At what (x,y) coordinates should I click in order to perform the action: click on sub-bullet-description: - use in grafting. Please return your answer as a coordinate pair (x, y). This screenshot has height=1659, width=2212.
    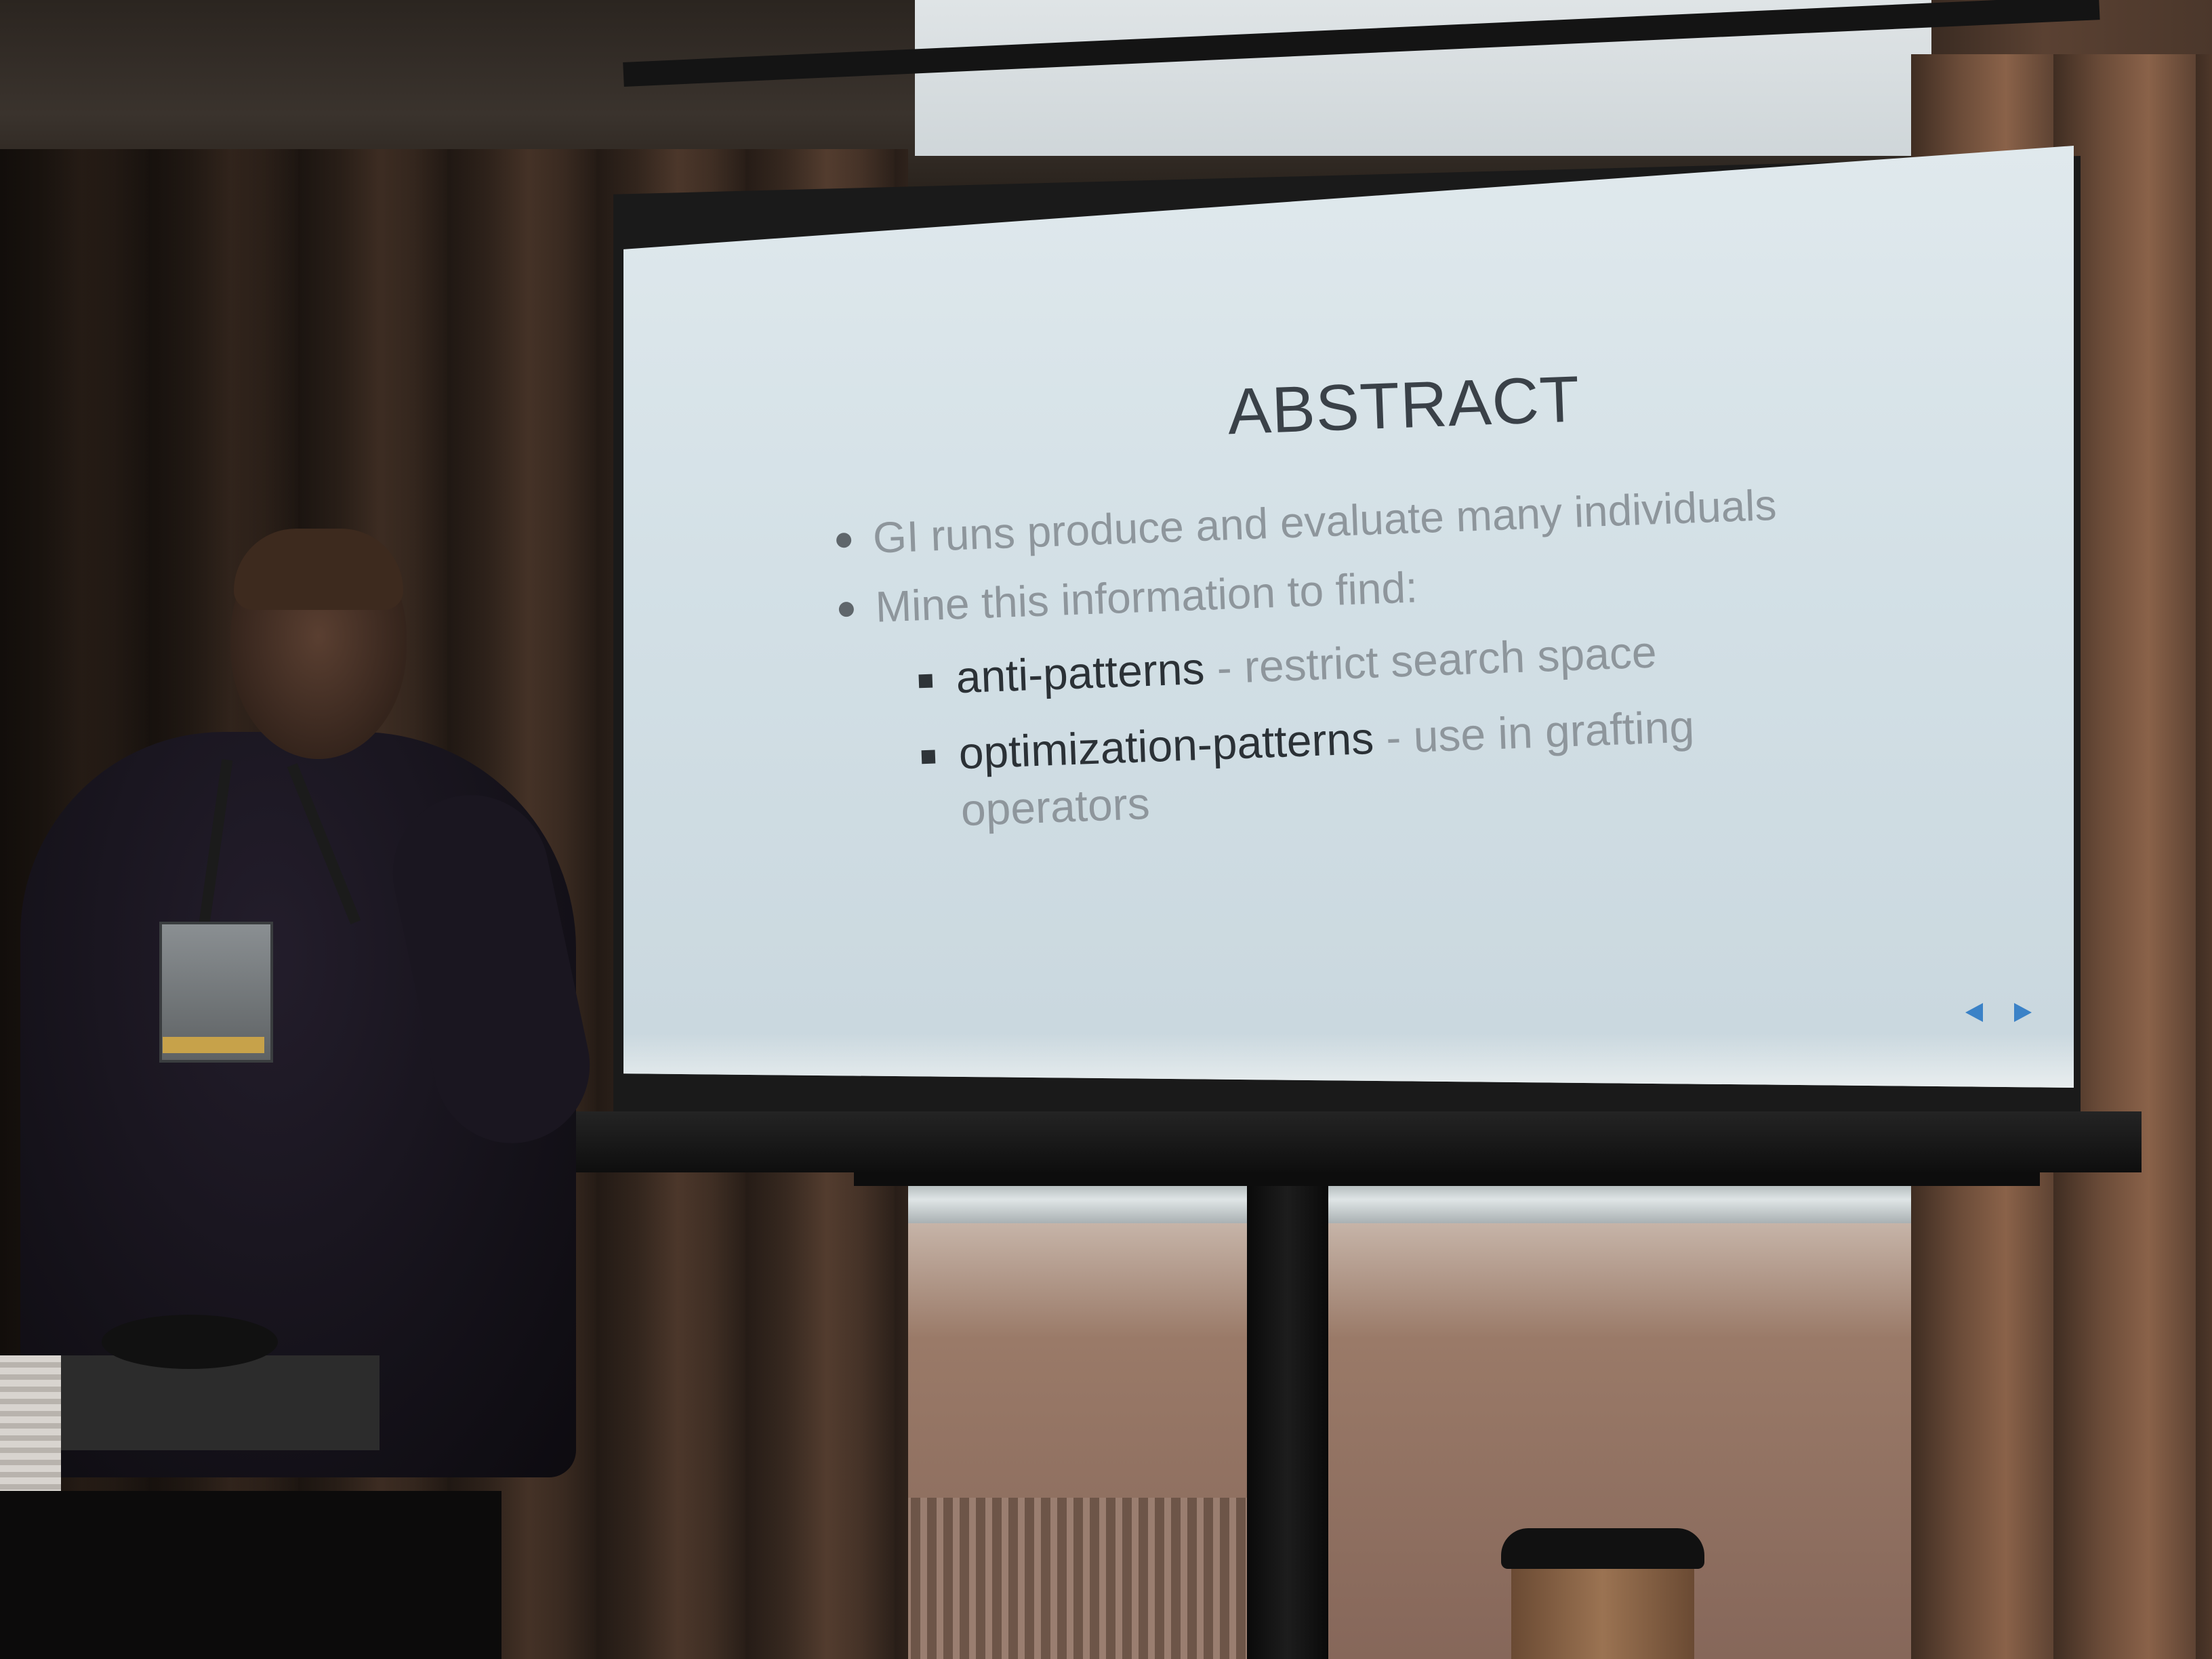
    Looking at the image, I should click on (1534, 732).